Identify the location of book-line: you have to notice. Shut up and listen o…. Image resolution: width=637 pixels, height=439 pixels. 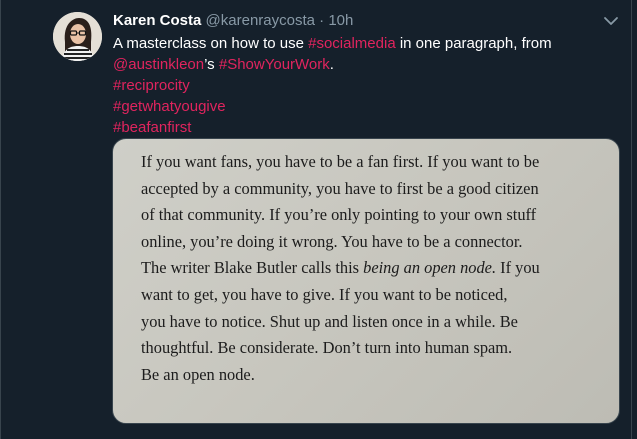
(329, 321).